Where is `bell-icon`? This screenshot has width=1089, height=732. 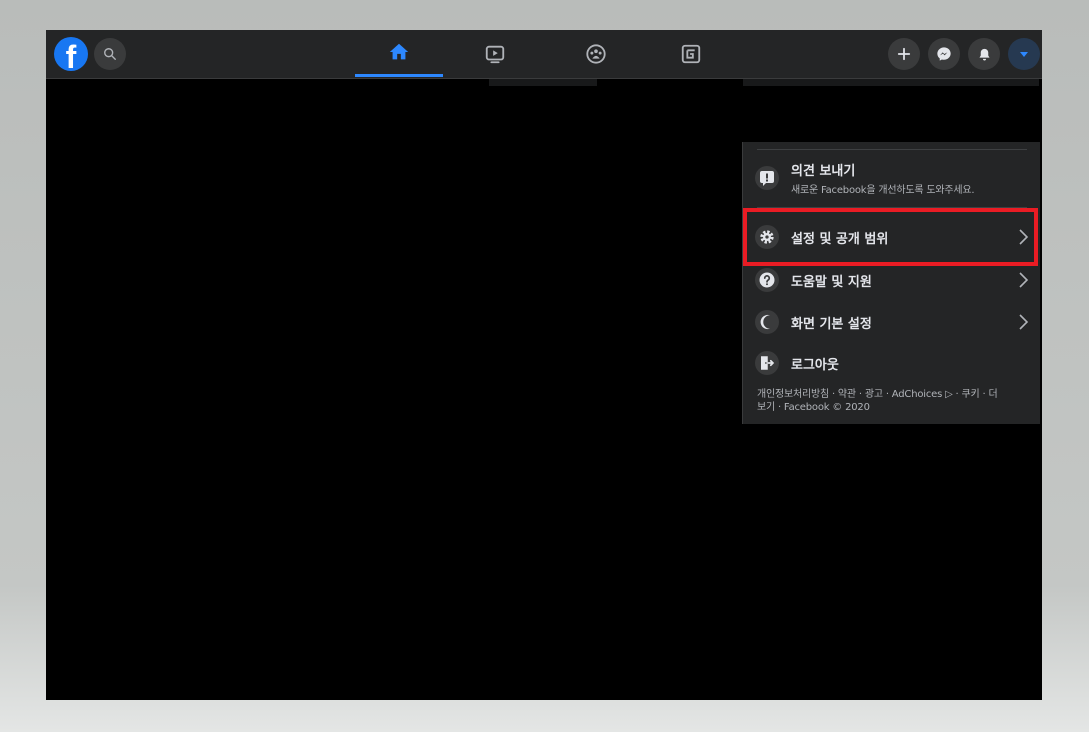 bell-icon is located at coordinates (984, 54).